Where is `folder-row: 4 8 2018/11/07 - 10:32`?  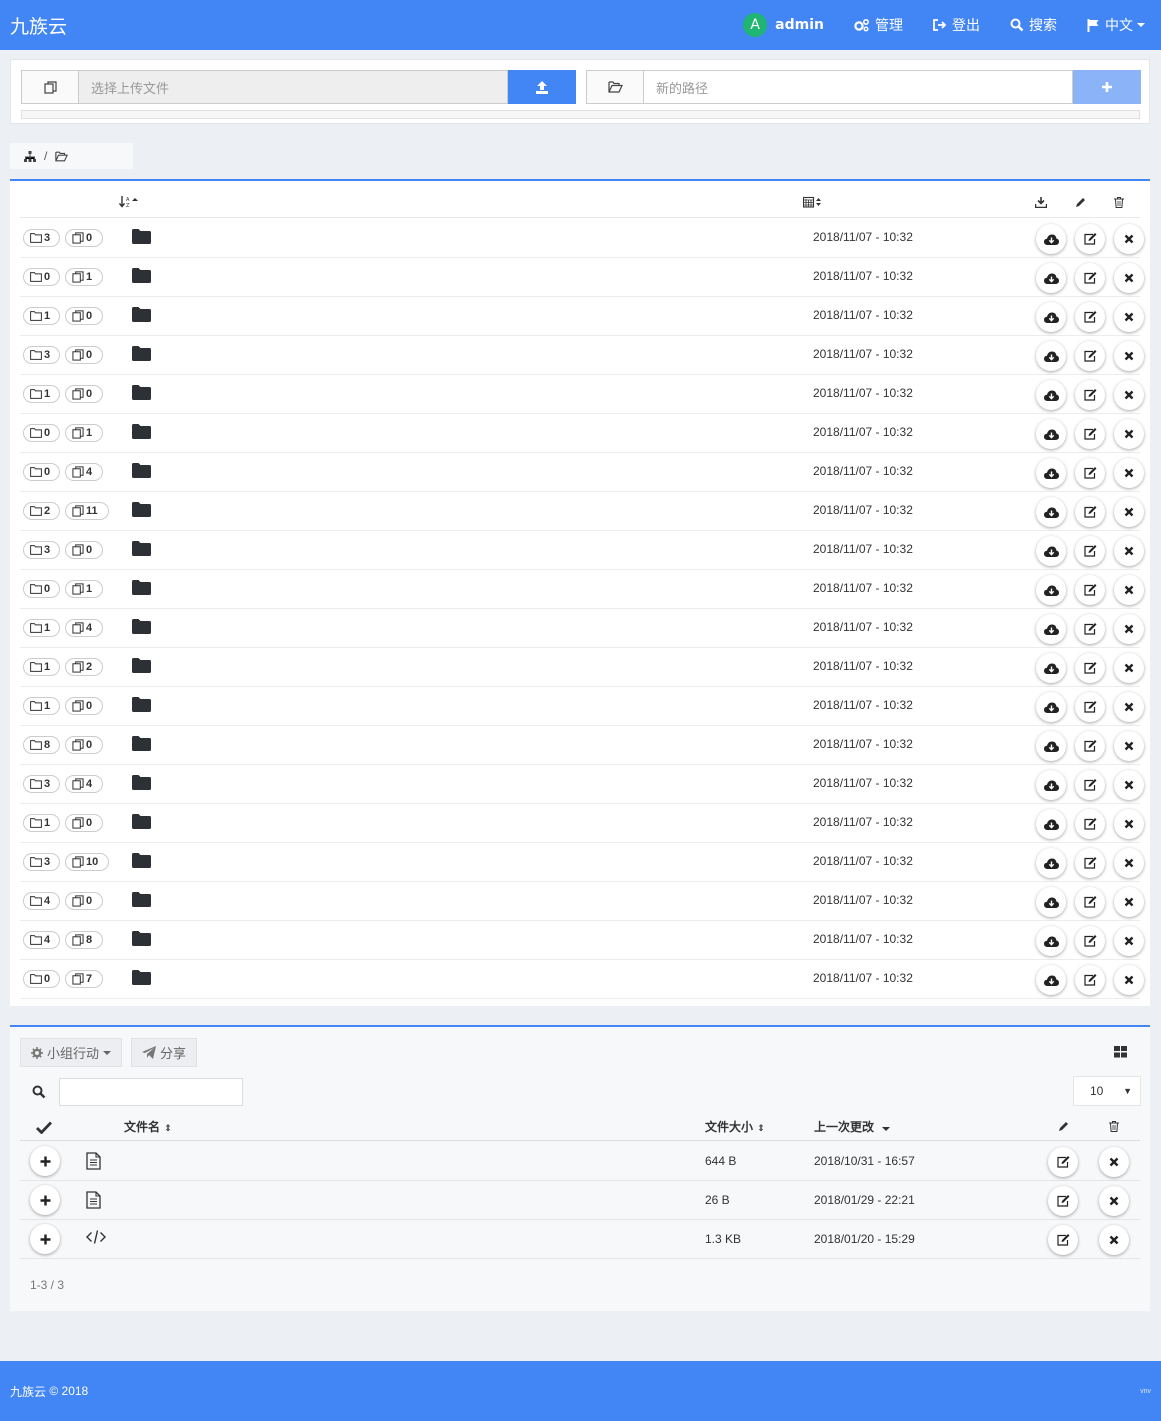 folder-row: 4 8 2018/11/07 - 10:32 is located at coordinates (582, 940).